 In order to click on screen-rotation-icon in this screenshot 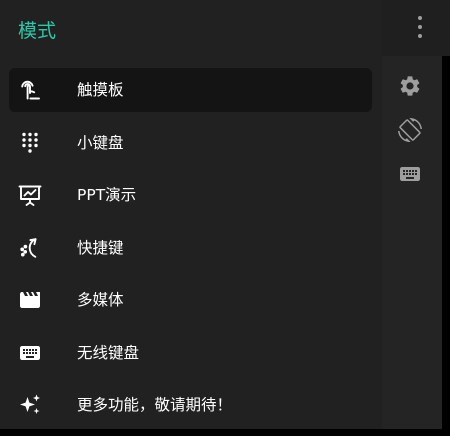, I will do `click(410, 130)`.